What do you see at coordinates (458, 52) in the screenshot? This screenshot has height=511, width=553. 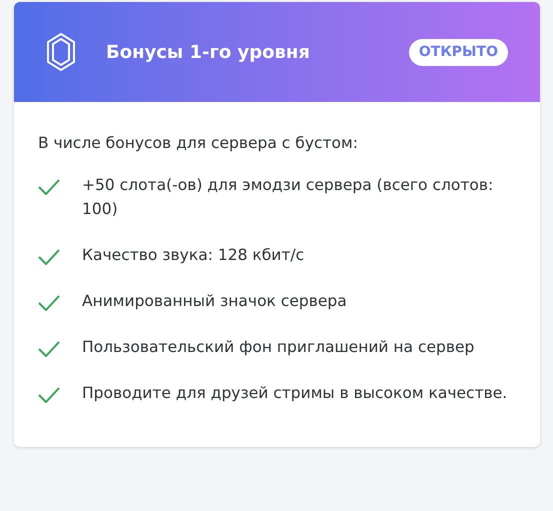 I see `status-badge: ОТКРЫТО` at bounding box center [458, 52].